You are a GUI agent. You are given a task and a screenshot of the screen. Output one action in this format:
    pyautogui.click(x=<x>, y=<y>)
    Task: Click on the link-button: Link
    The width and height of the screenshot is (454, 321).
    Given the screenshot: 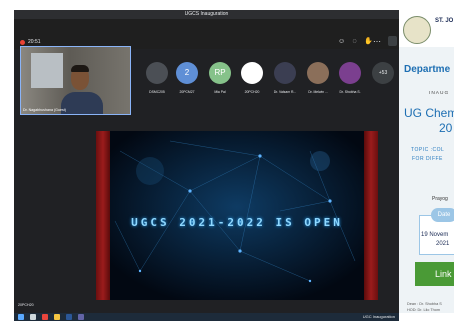 What is the action you would take?
    pyautogui.click(x=434, y=274)
    